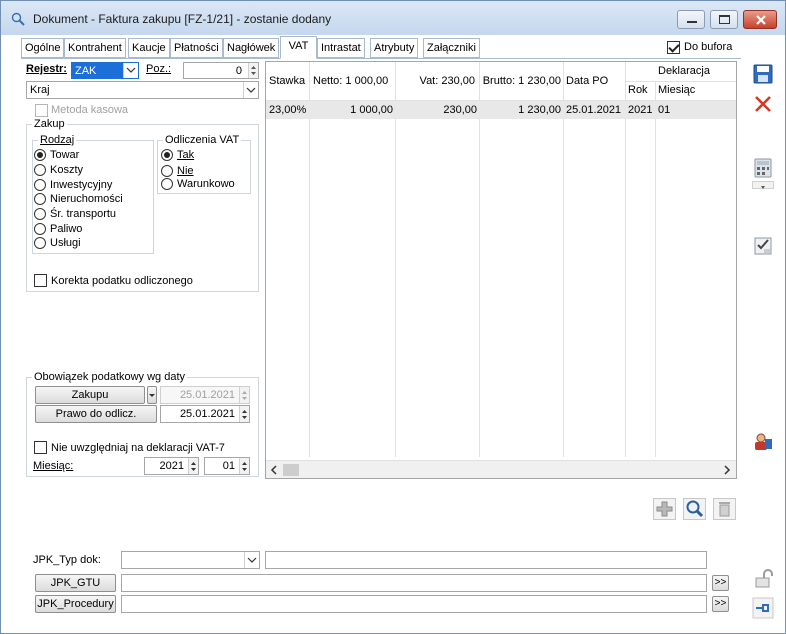 Image resolution: width=786 pixels, height=634 pixels. What do you see at coordinates (760, 19) in the screenshot?
I see `close-window-button` at bounding box center [760, 19].